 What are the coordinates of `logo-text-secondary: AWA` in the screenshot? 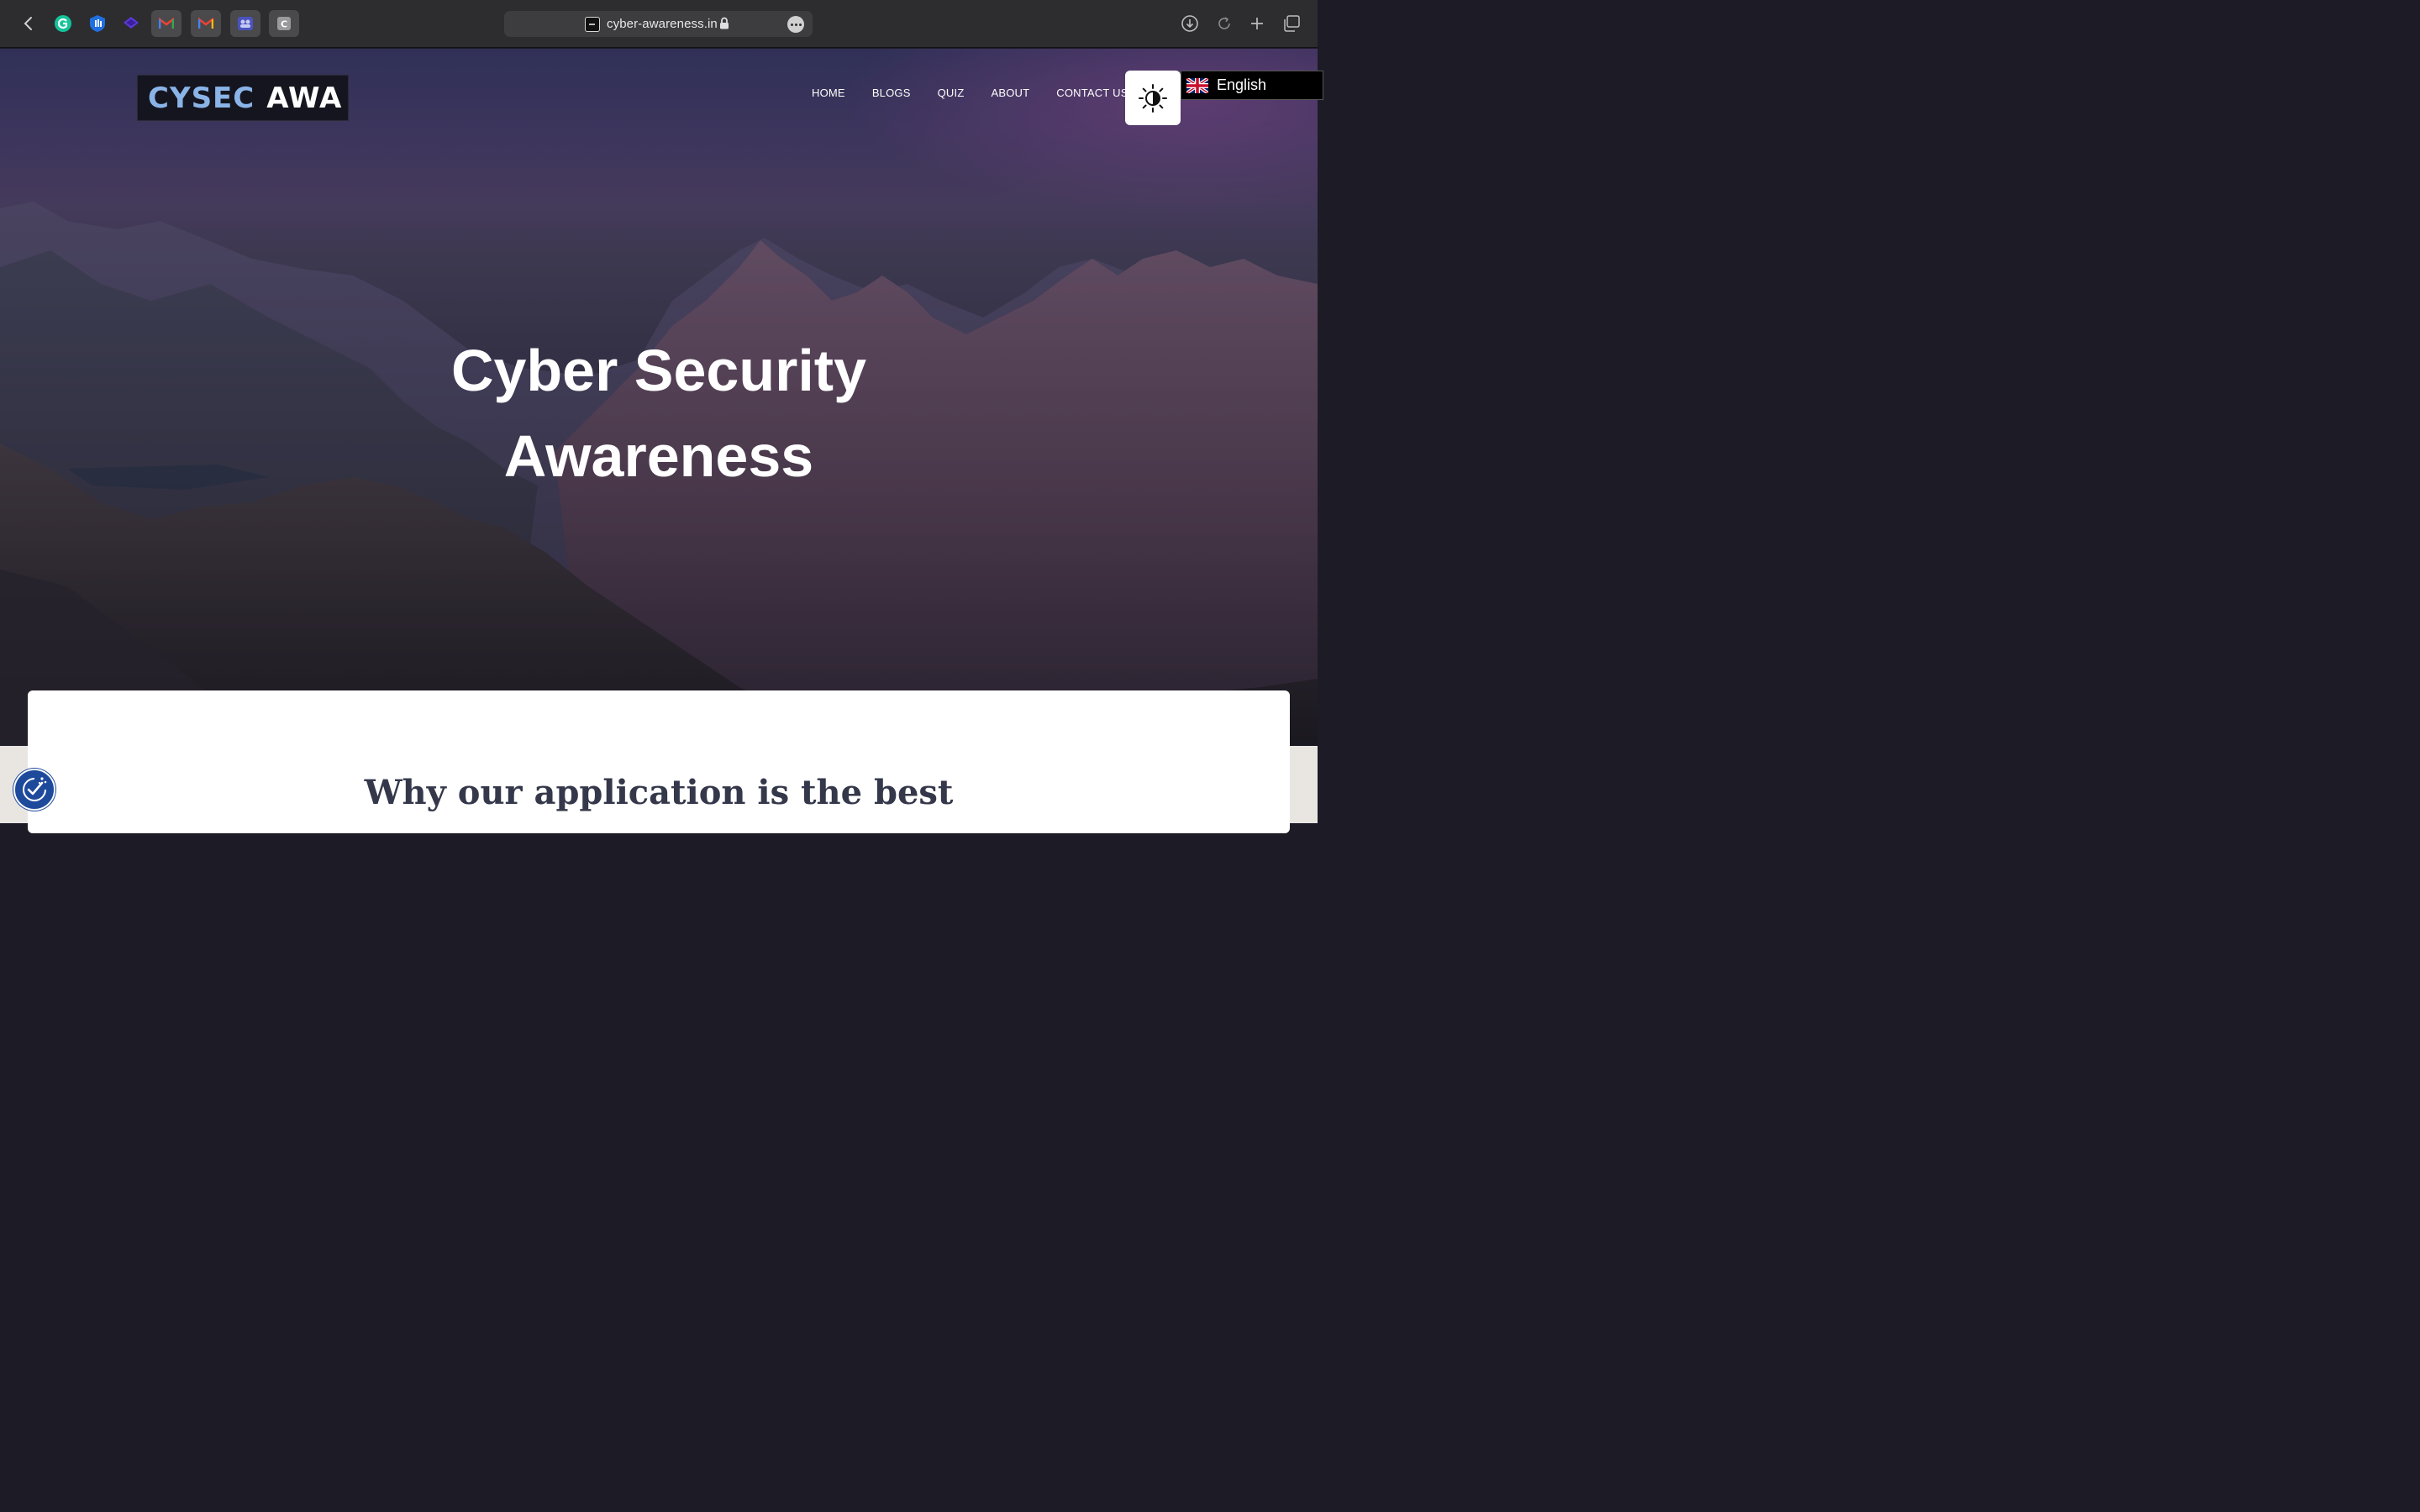 It's located at (304, 98).